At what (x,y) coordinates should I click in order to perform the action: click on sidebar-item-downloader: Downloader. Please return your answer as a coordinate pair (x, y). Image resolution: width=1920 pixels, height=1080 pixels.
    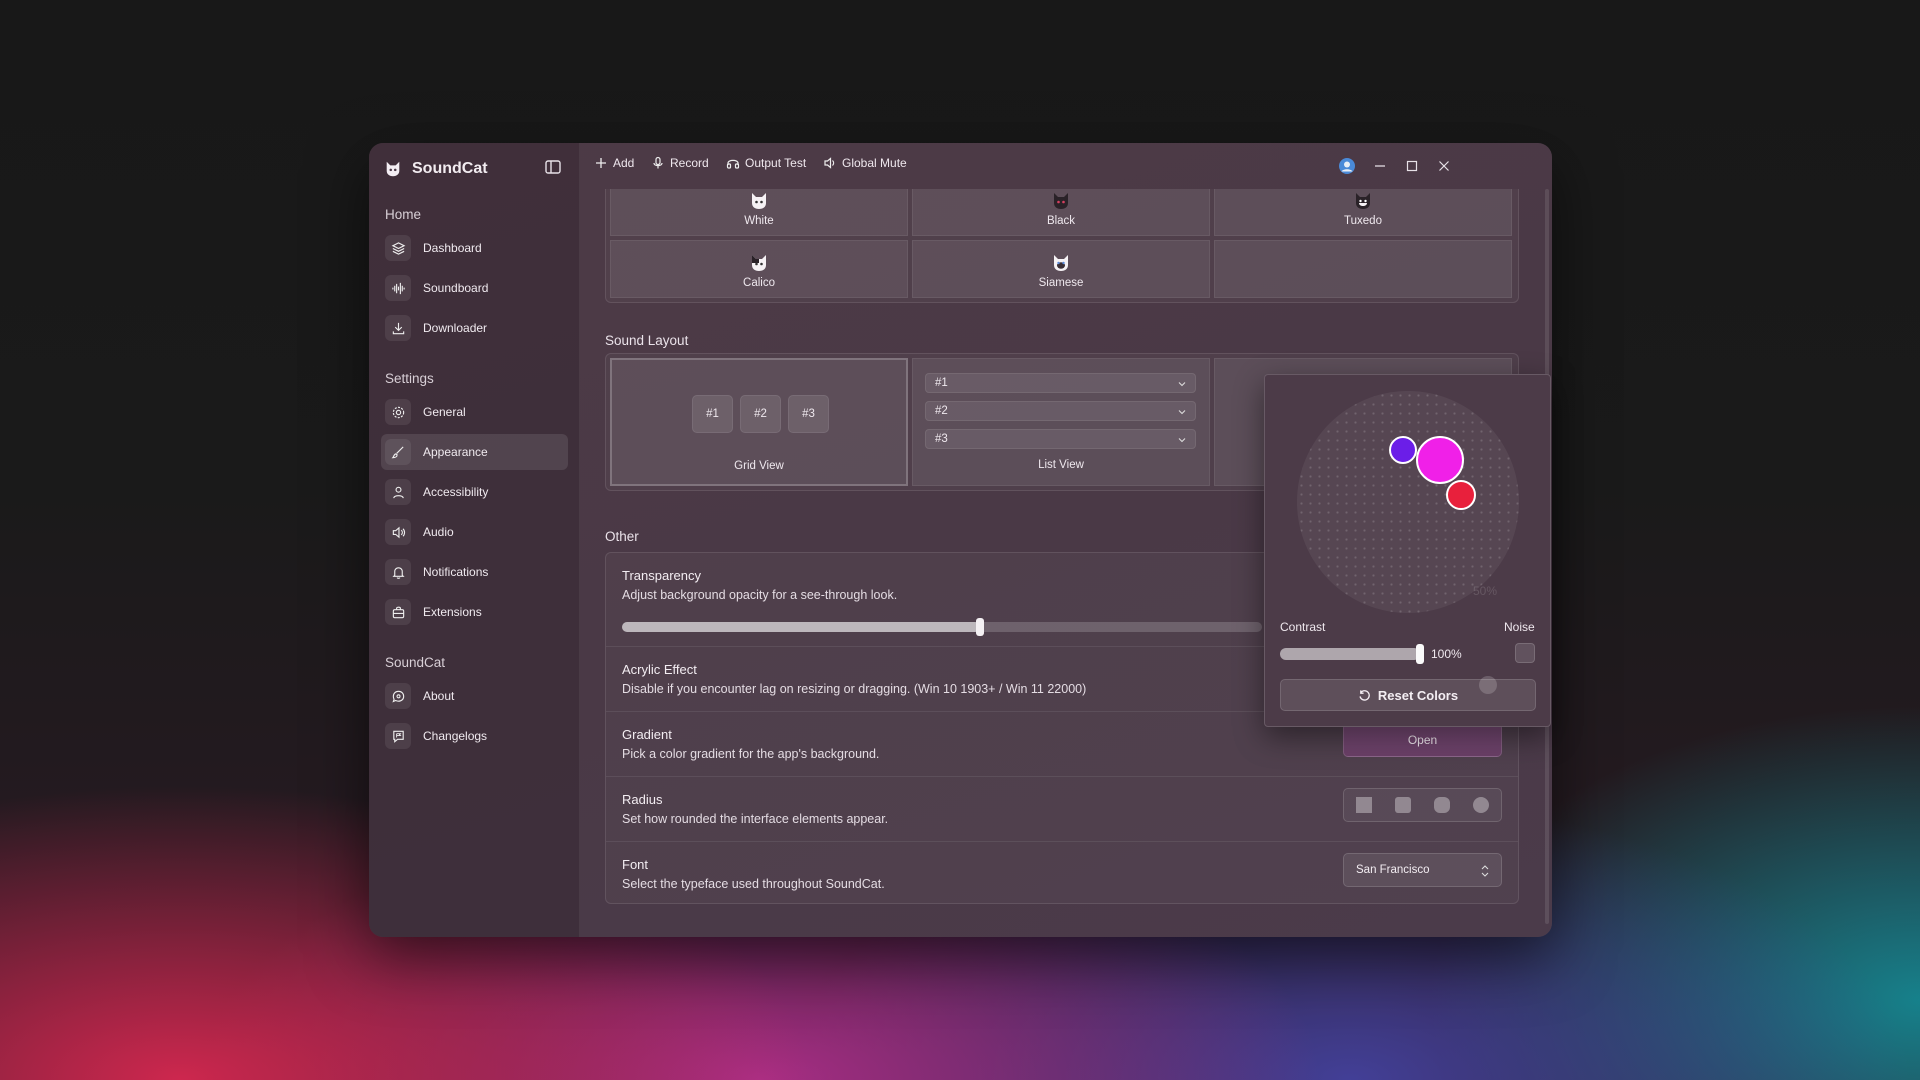
    Looking at the image, I should click on (474, 328).